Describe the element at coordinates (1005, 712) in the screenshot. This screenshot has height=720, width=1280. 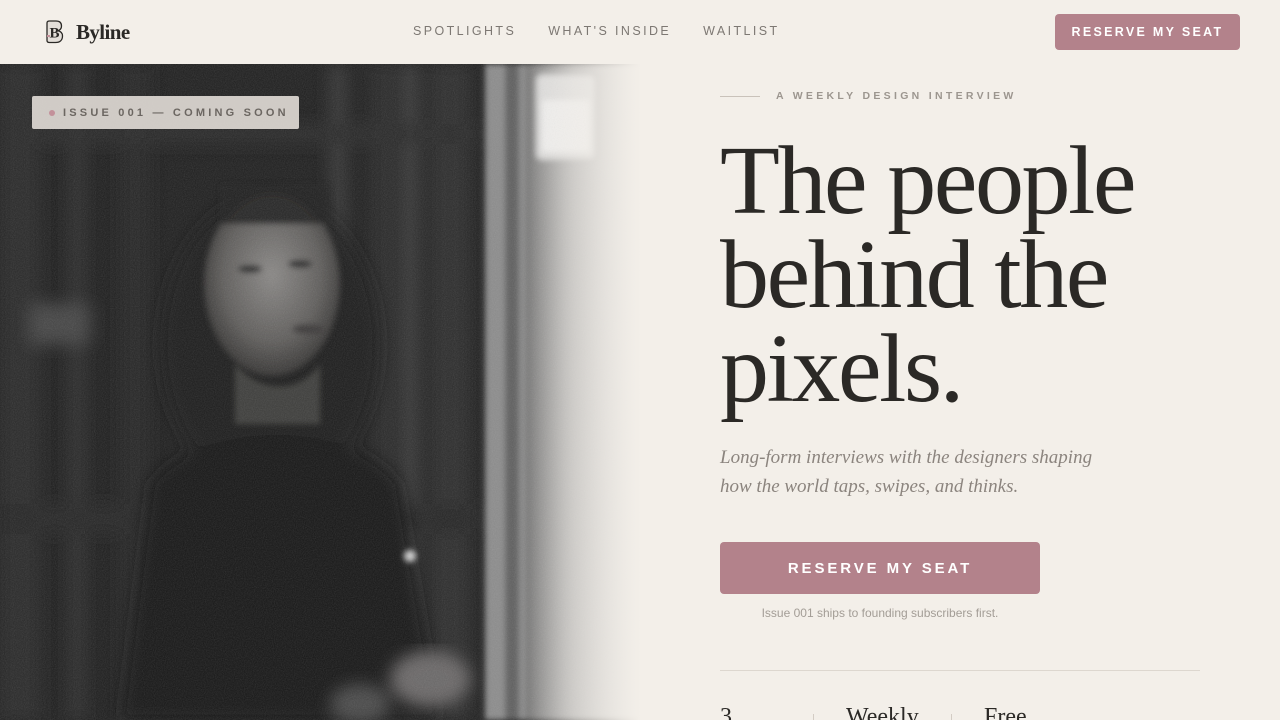
I see `stat-price: Free` at that location.